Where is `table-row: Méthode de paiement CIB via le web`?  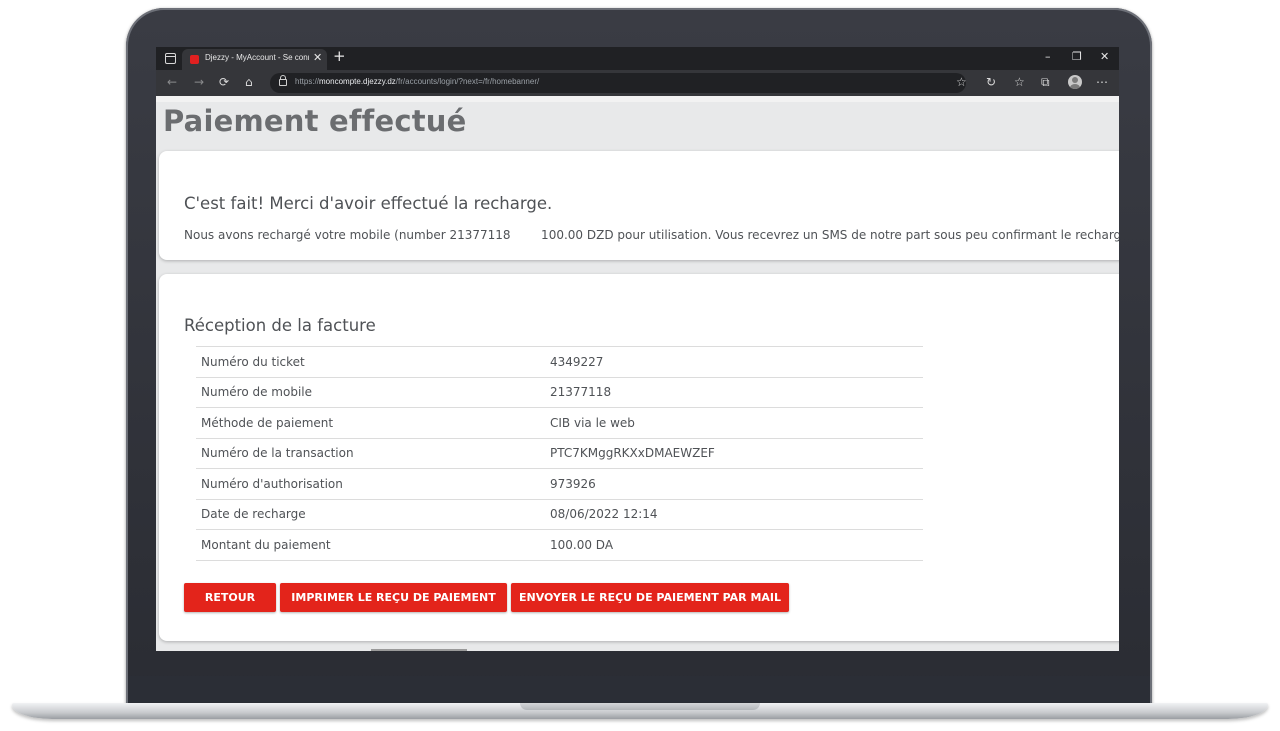 table-row: Méthode de paiement CIB via le web is located at coordinates (559, 423).